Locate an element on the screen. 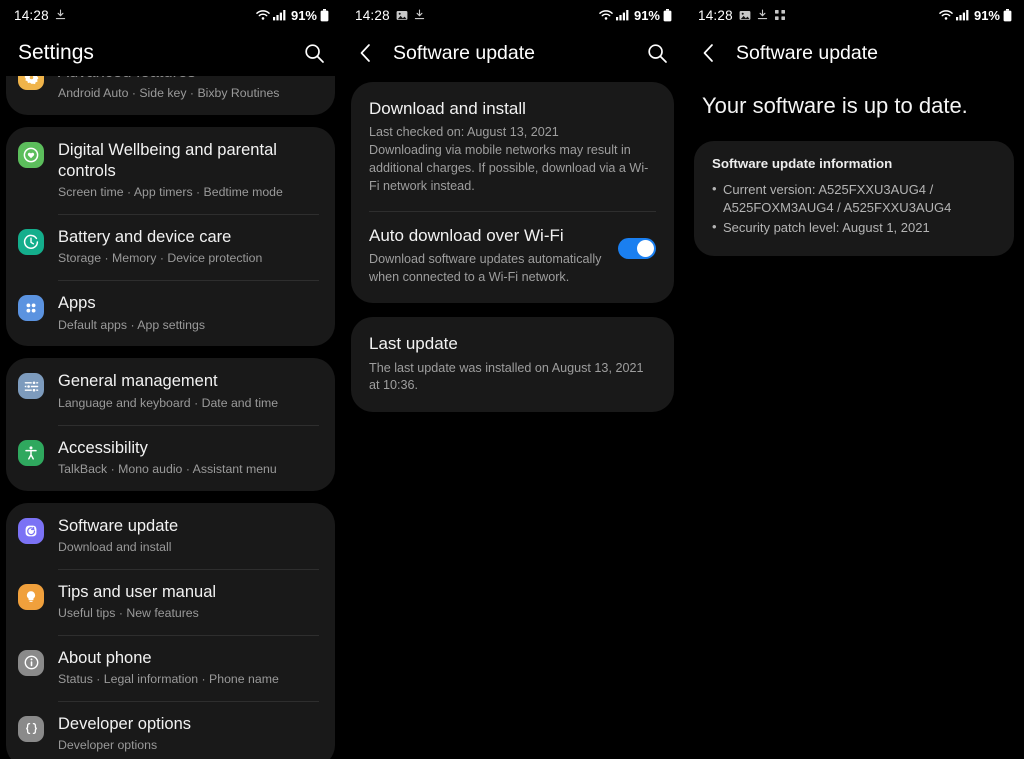  up-to-date-headline: Your software is up to date. is located at coordinates (835, 105).